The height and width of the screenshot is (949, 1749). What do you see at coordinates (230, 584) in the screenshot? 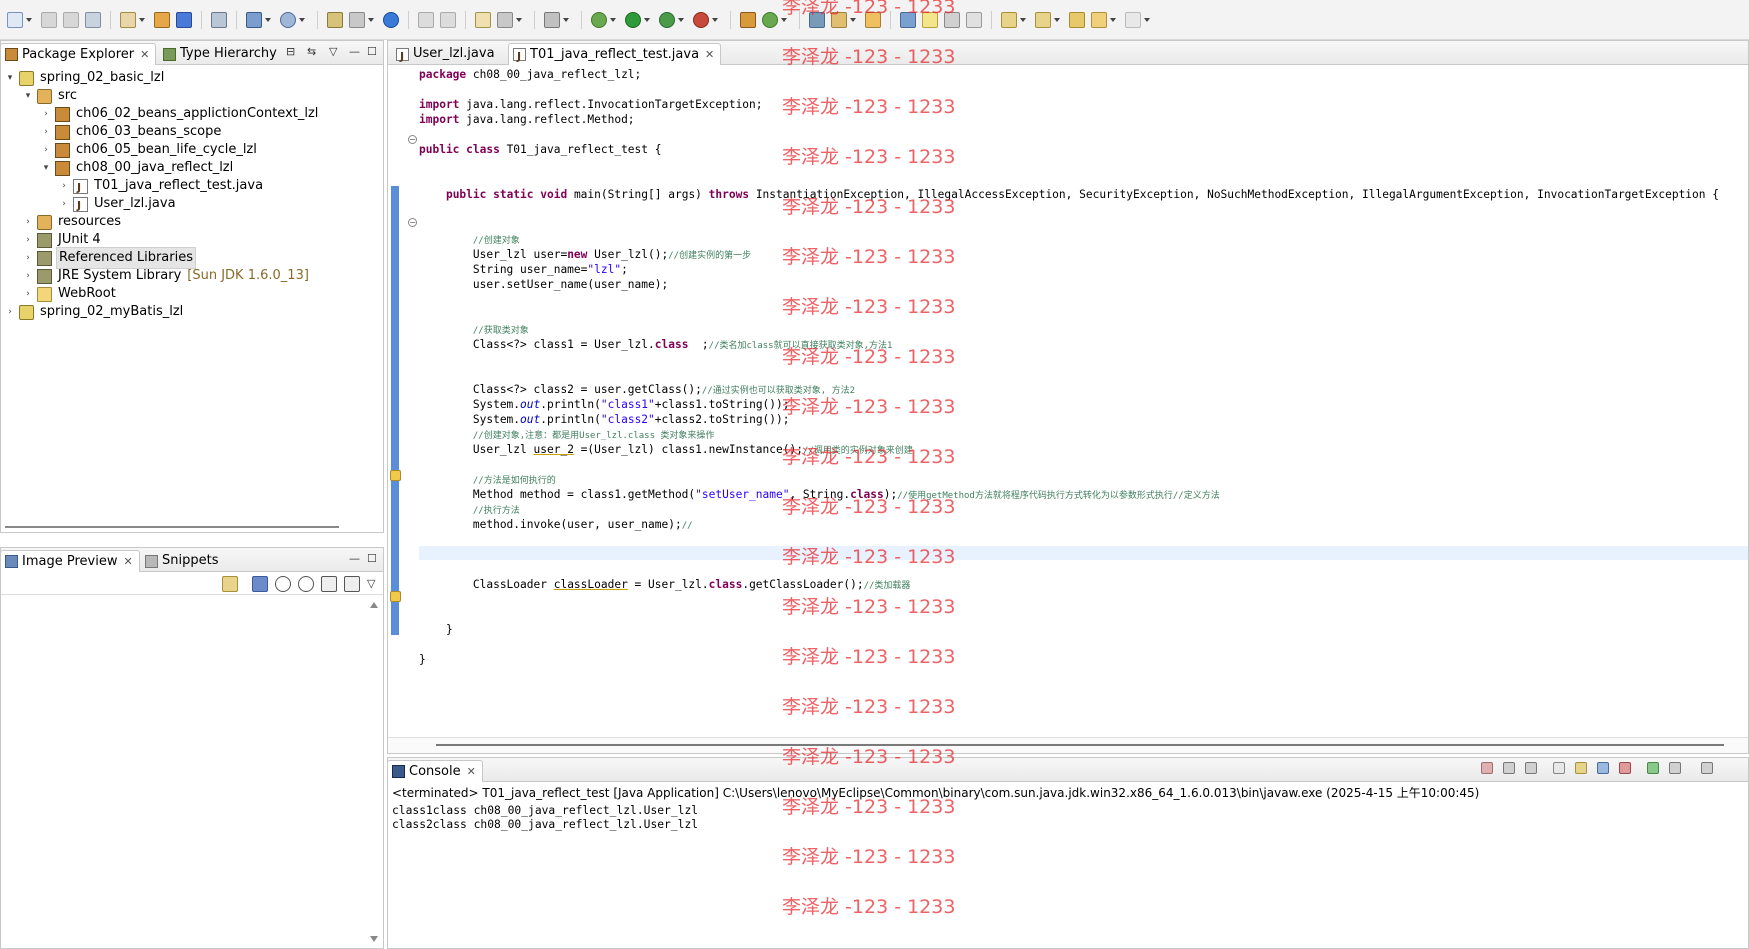
I see `sync-icon` at bounding box center [230, 584].